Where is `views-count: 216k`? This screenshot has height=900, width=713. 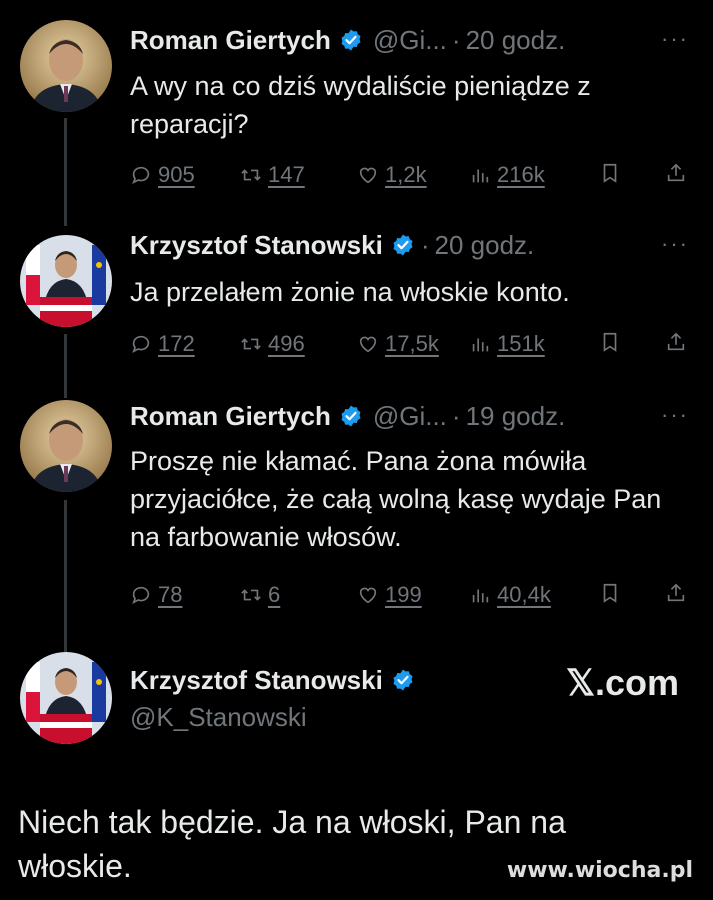 views-count: 216k is located at coordinates (521, 174).